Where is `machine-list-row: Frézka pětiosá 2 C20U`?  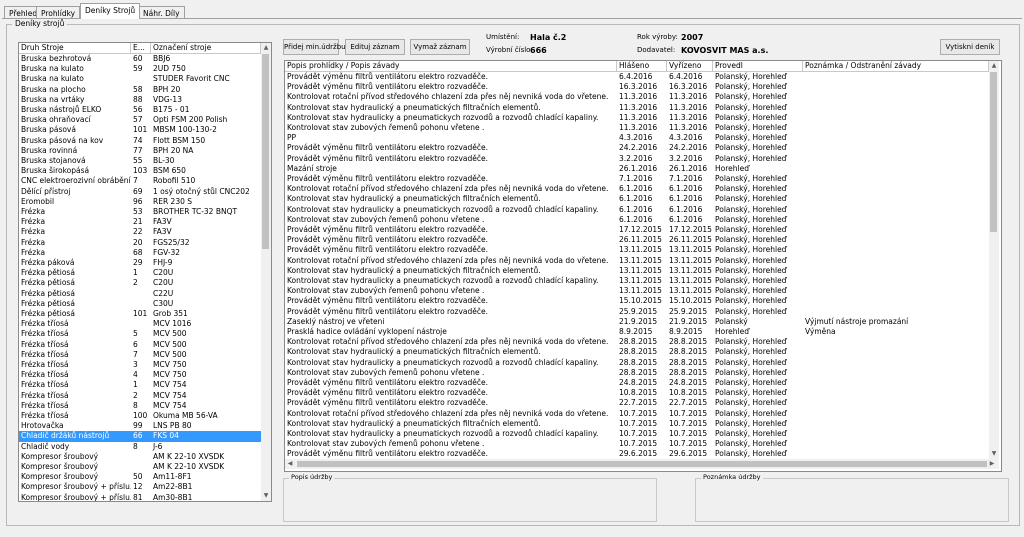
machine-list-row: Frézka pětiosá 2 C20U is located at coordinates (140, 283).